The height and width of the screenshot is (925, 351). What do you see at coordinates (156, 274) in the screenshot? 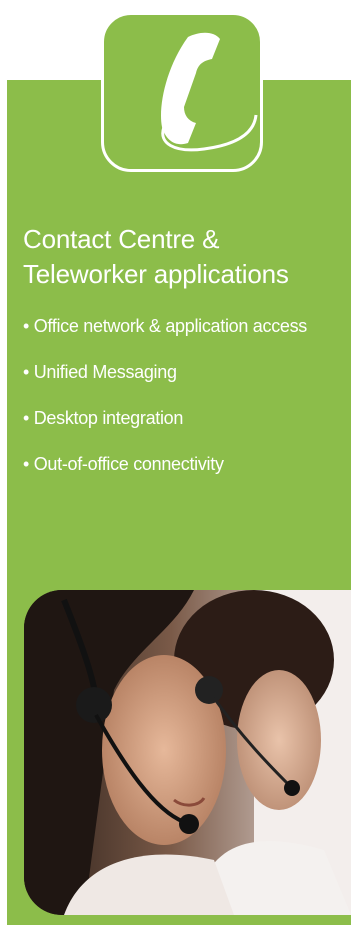
I see `heading-line-2: Teleworker applications` at bounding box center [156, 274].